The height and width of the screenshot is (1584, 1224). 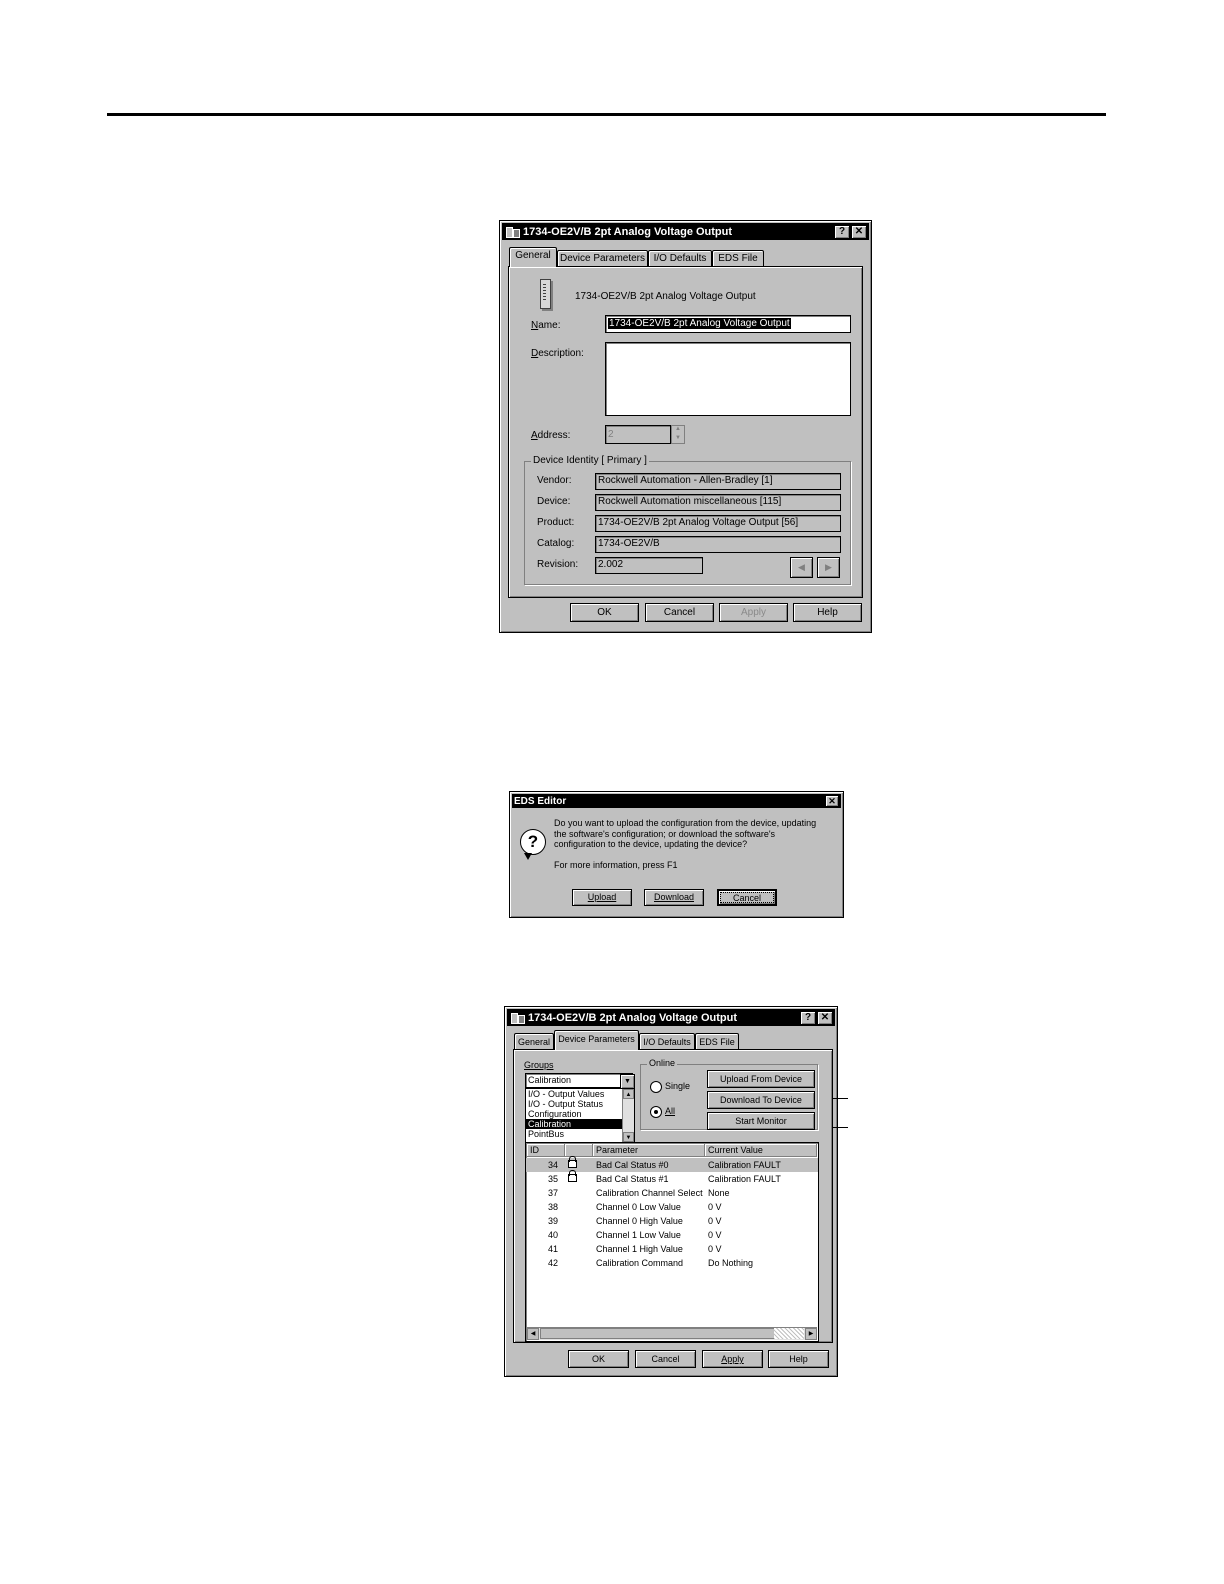 What do you see at coordinates (552, 1179) in the screenshot?
I see `row-id: 35` at bounding box center [552, 1179].